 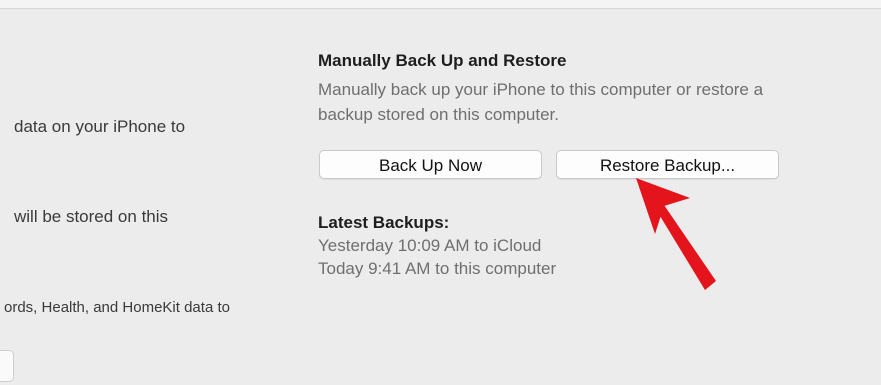 What do you see at coordinates (384, 222) in the screenshot?
I see `latest-backups-title: Latest Backups:` at bounding box center [384, 222].